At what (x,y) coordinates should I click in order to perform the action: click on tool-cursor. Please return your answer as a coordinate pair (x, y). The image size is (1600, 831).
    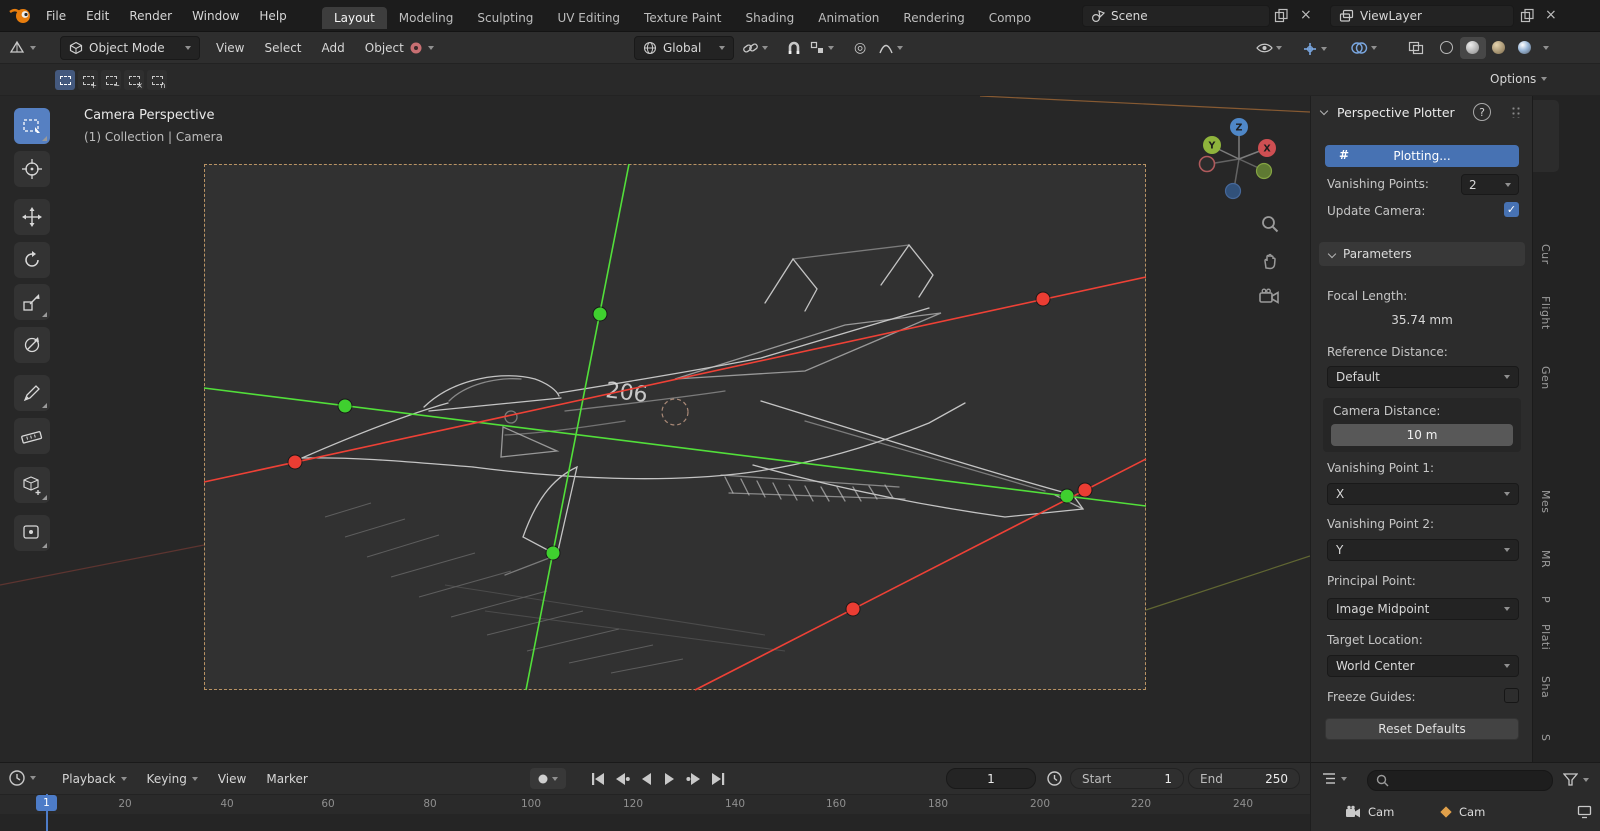
    Looking at the image, I should click on (32, 169).